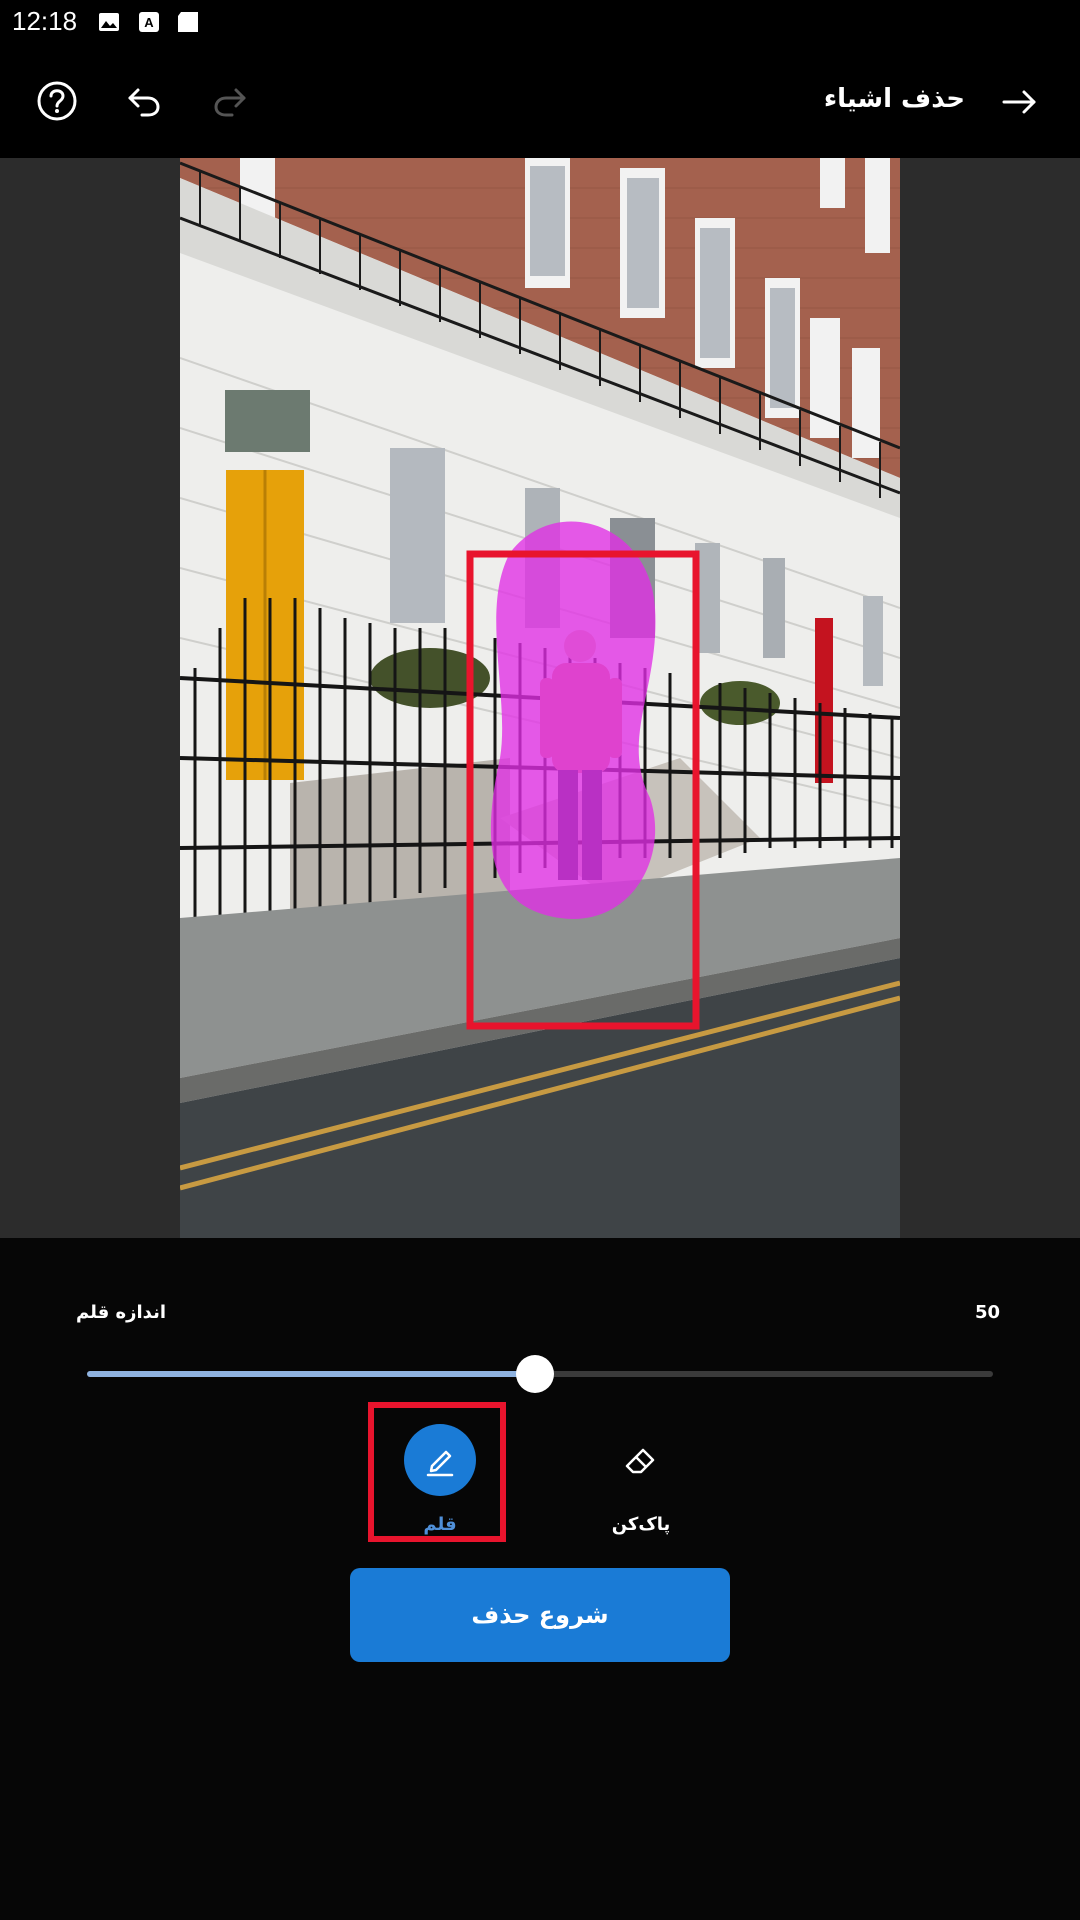 The width and height of the screenshot is (1080, 1920). Describe the element at coordinates (988, 1312) in the screenshot. I see `brush-size-value: 50` at that location.